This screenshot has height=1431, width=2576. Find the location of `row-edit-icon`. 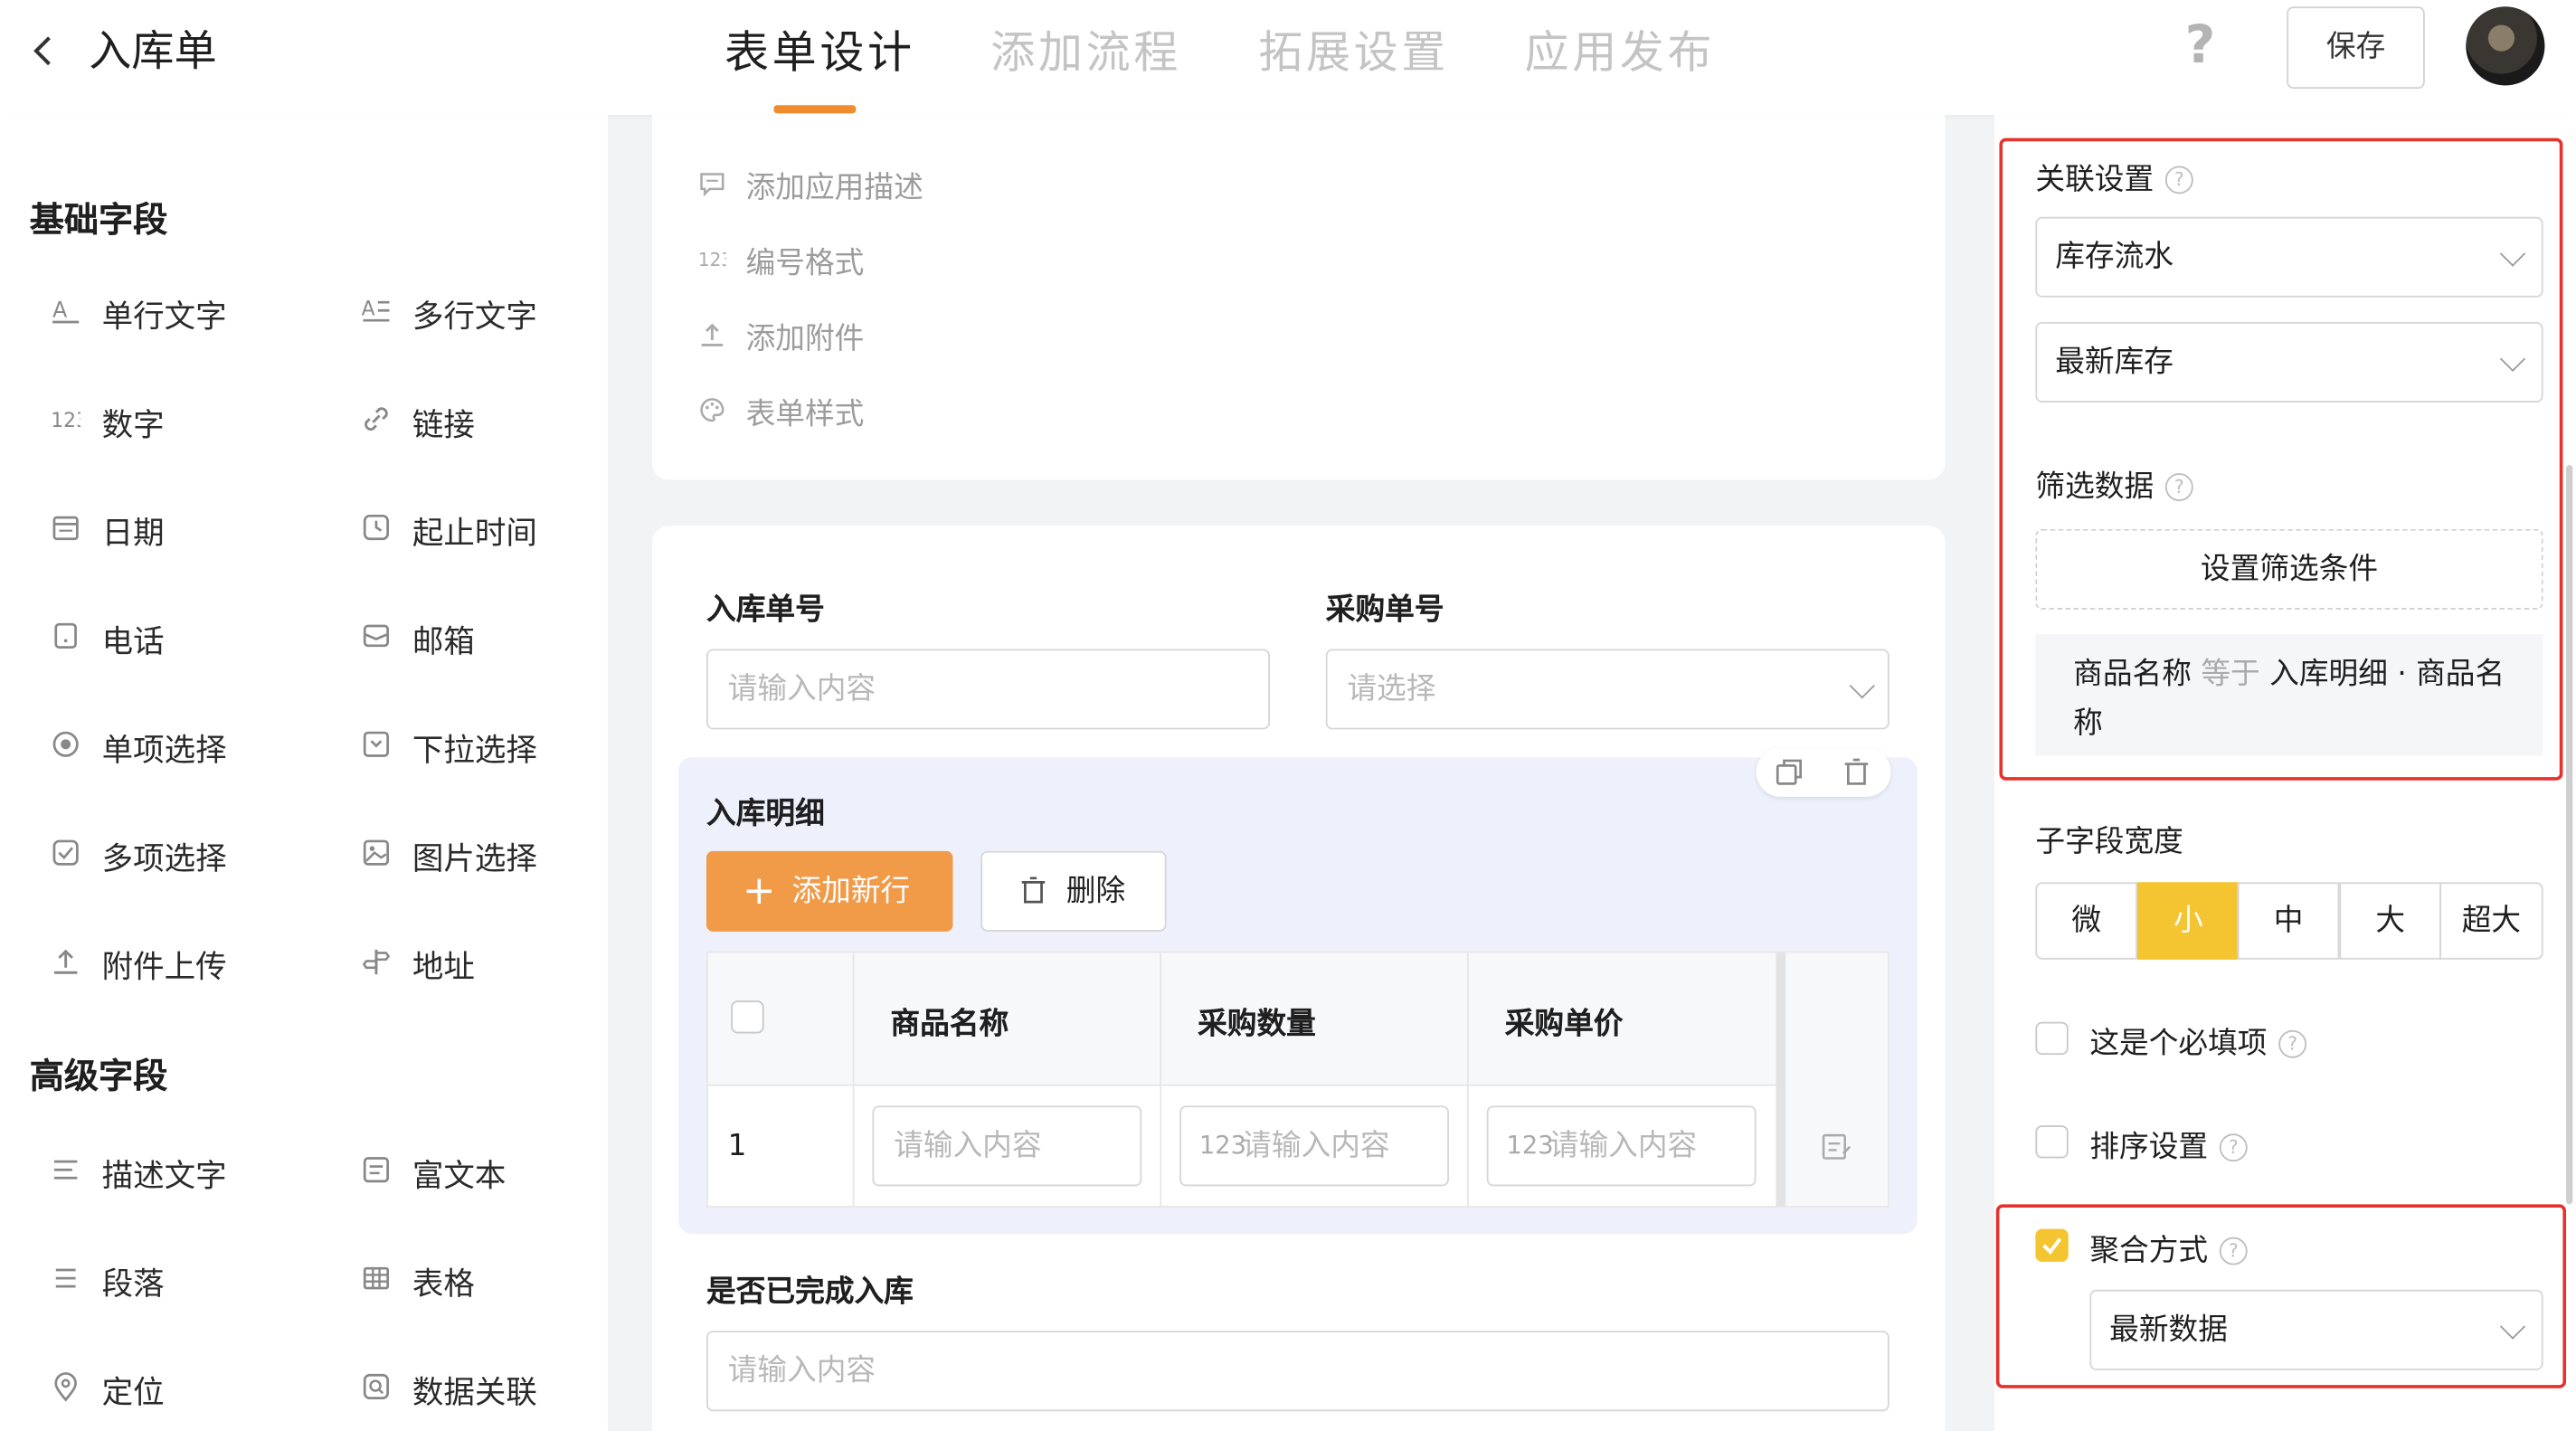

row-edit-icon is located at coordinates (1836, 1147).